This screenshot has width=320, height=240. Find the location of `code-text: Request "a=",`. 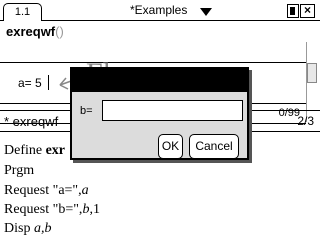

code-text: Request "a=", is located at coordinates (43, 190).